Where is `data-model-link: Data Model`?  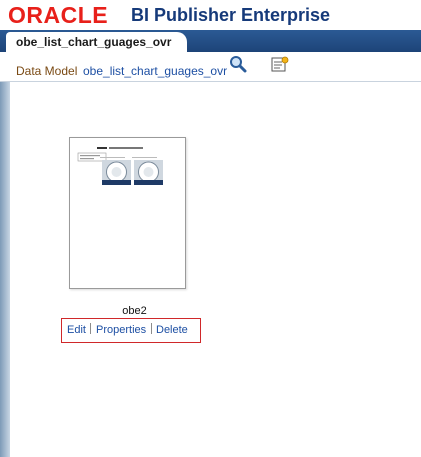
data-model-link: Data Model is located at coordinates (46, 71).